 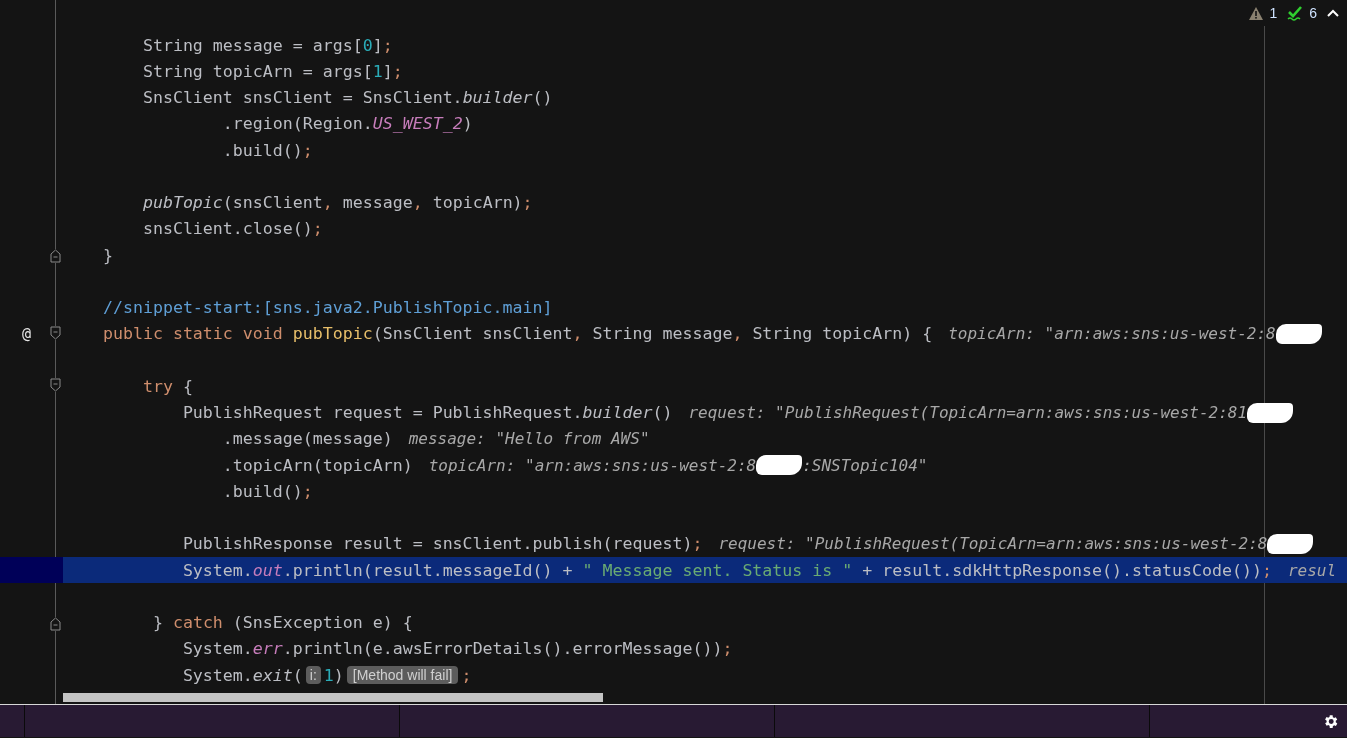 What do you see at coordinates (317, 465) in the screenshot?
I see `code-line: .topicArn(topicArn)` at bounding box center [317, 465].